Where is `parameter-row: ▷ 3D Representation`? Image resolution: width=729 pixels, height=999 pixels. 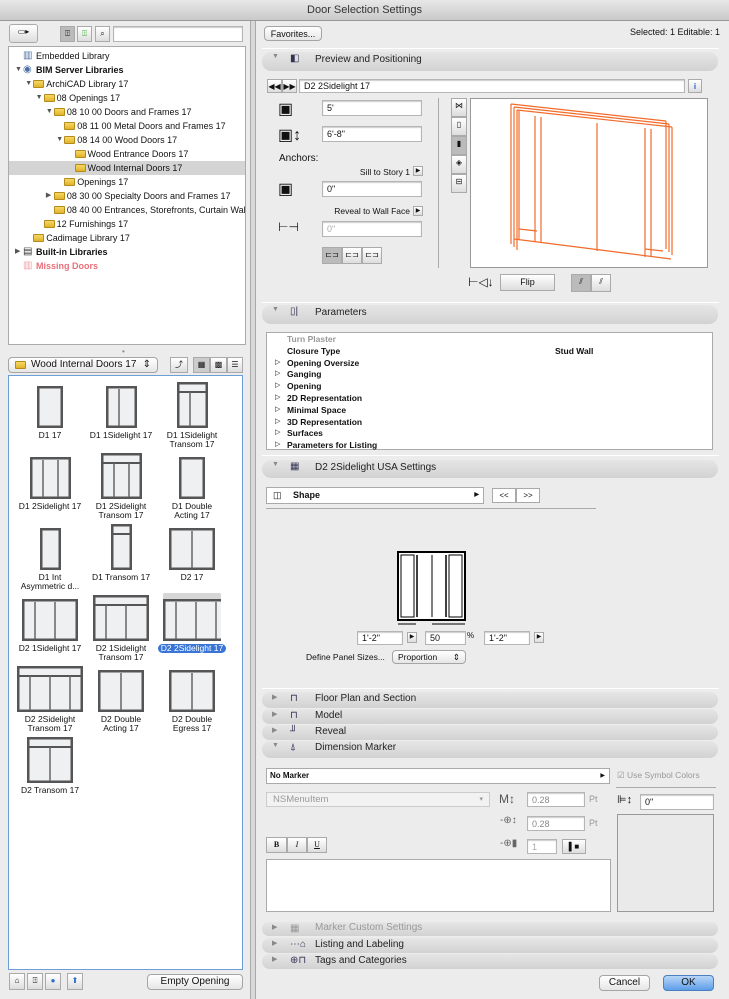
parameter-row: ▷ 3D Representation is located at coordinates (489, 422).